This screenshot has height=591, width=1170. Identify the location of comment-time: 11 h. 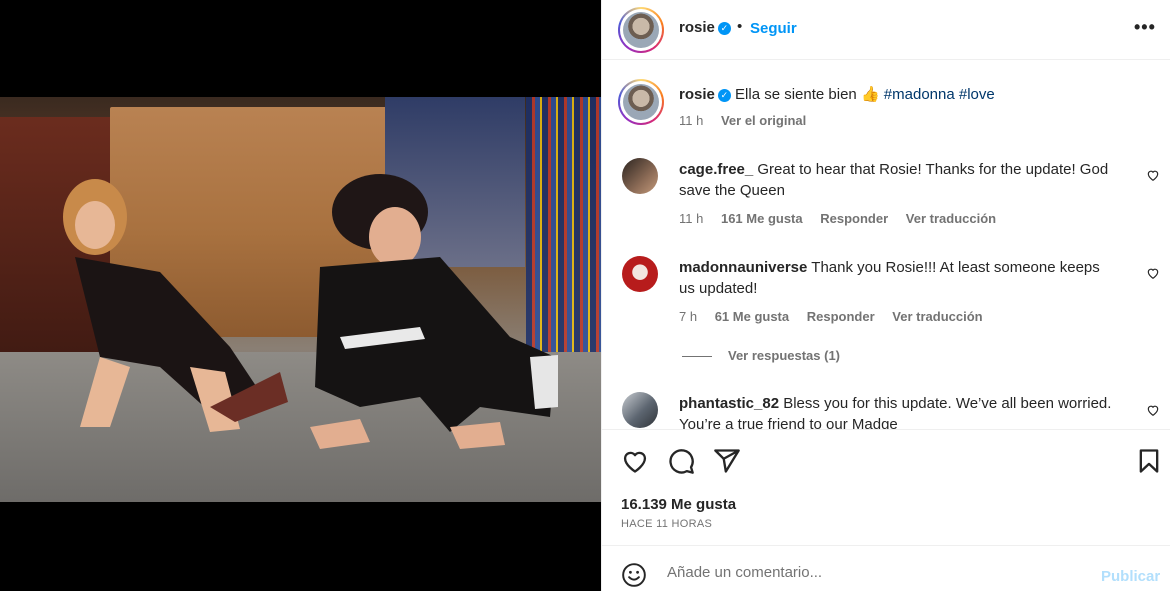
(691, 218).